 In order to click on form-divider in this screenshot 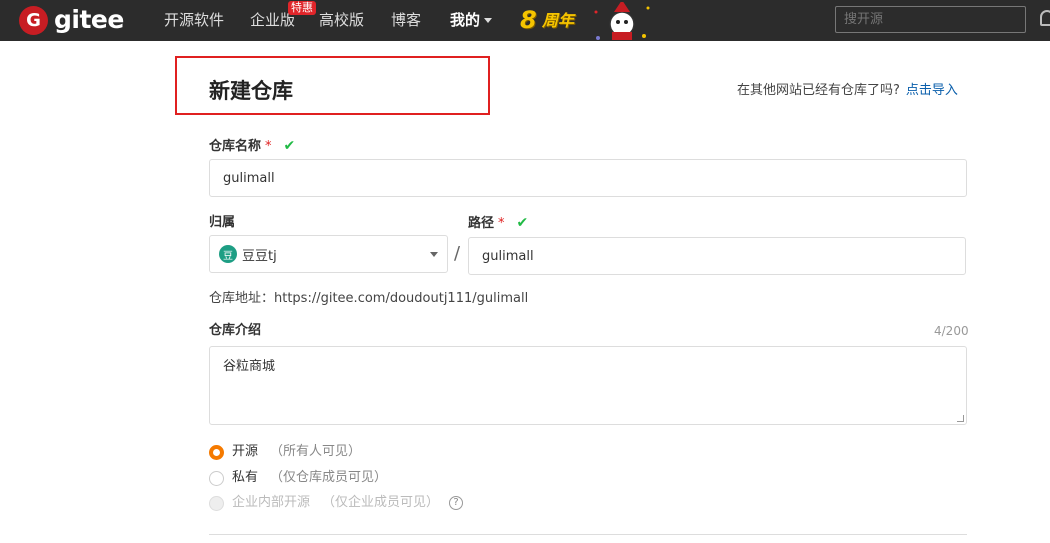, I will do `click(588, 534)`.